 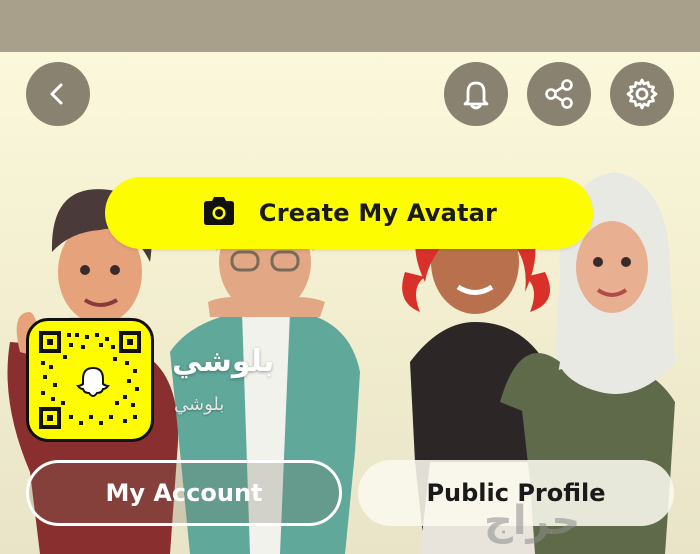 I want to click on create-avatar-button: Create My Avatar, so click(x=349, y=213).